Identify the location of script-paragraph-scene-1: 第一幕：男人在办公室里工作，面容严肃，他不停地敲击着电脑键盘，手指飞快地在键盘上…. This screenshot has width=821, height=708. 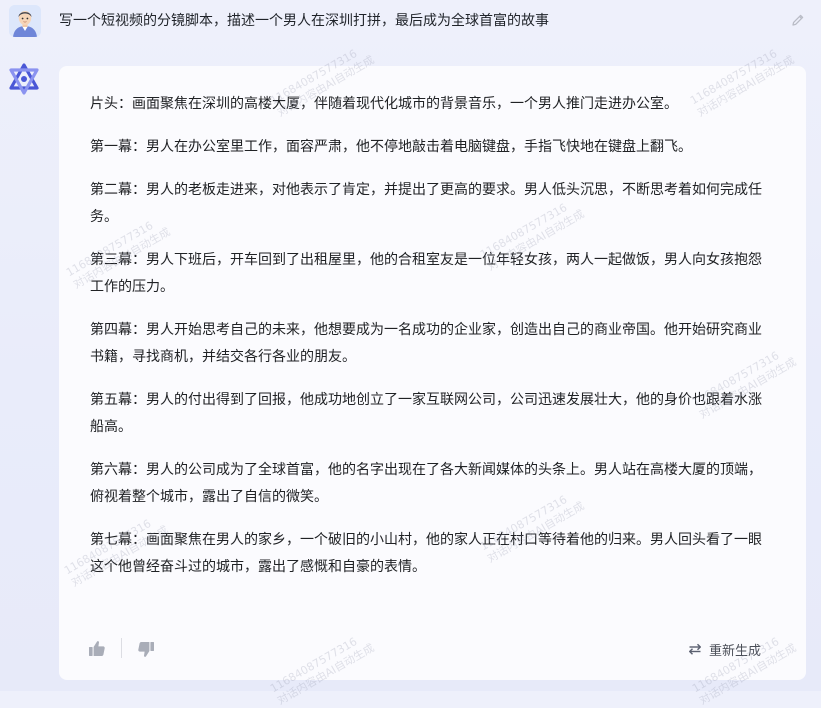
(391, 147).